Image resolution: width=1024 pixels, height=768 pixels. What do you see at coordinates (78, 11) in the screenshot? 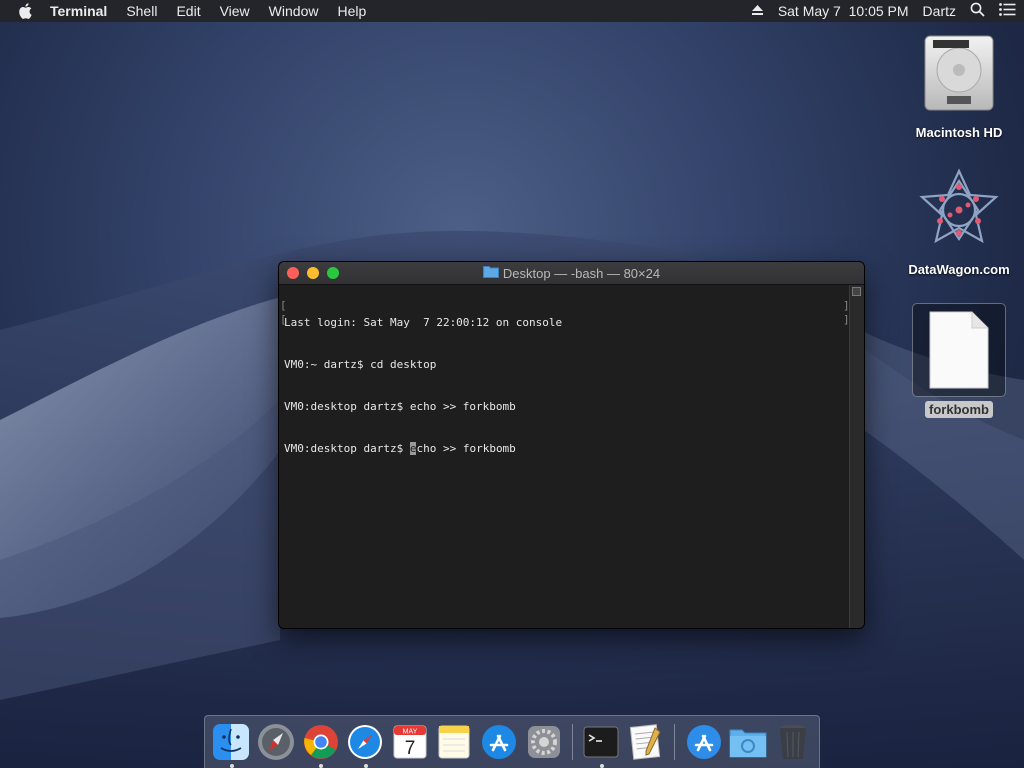
I see `menu-app-name: Terminal` at bounding box center [78, 11].